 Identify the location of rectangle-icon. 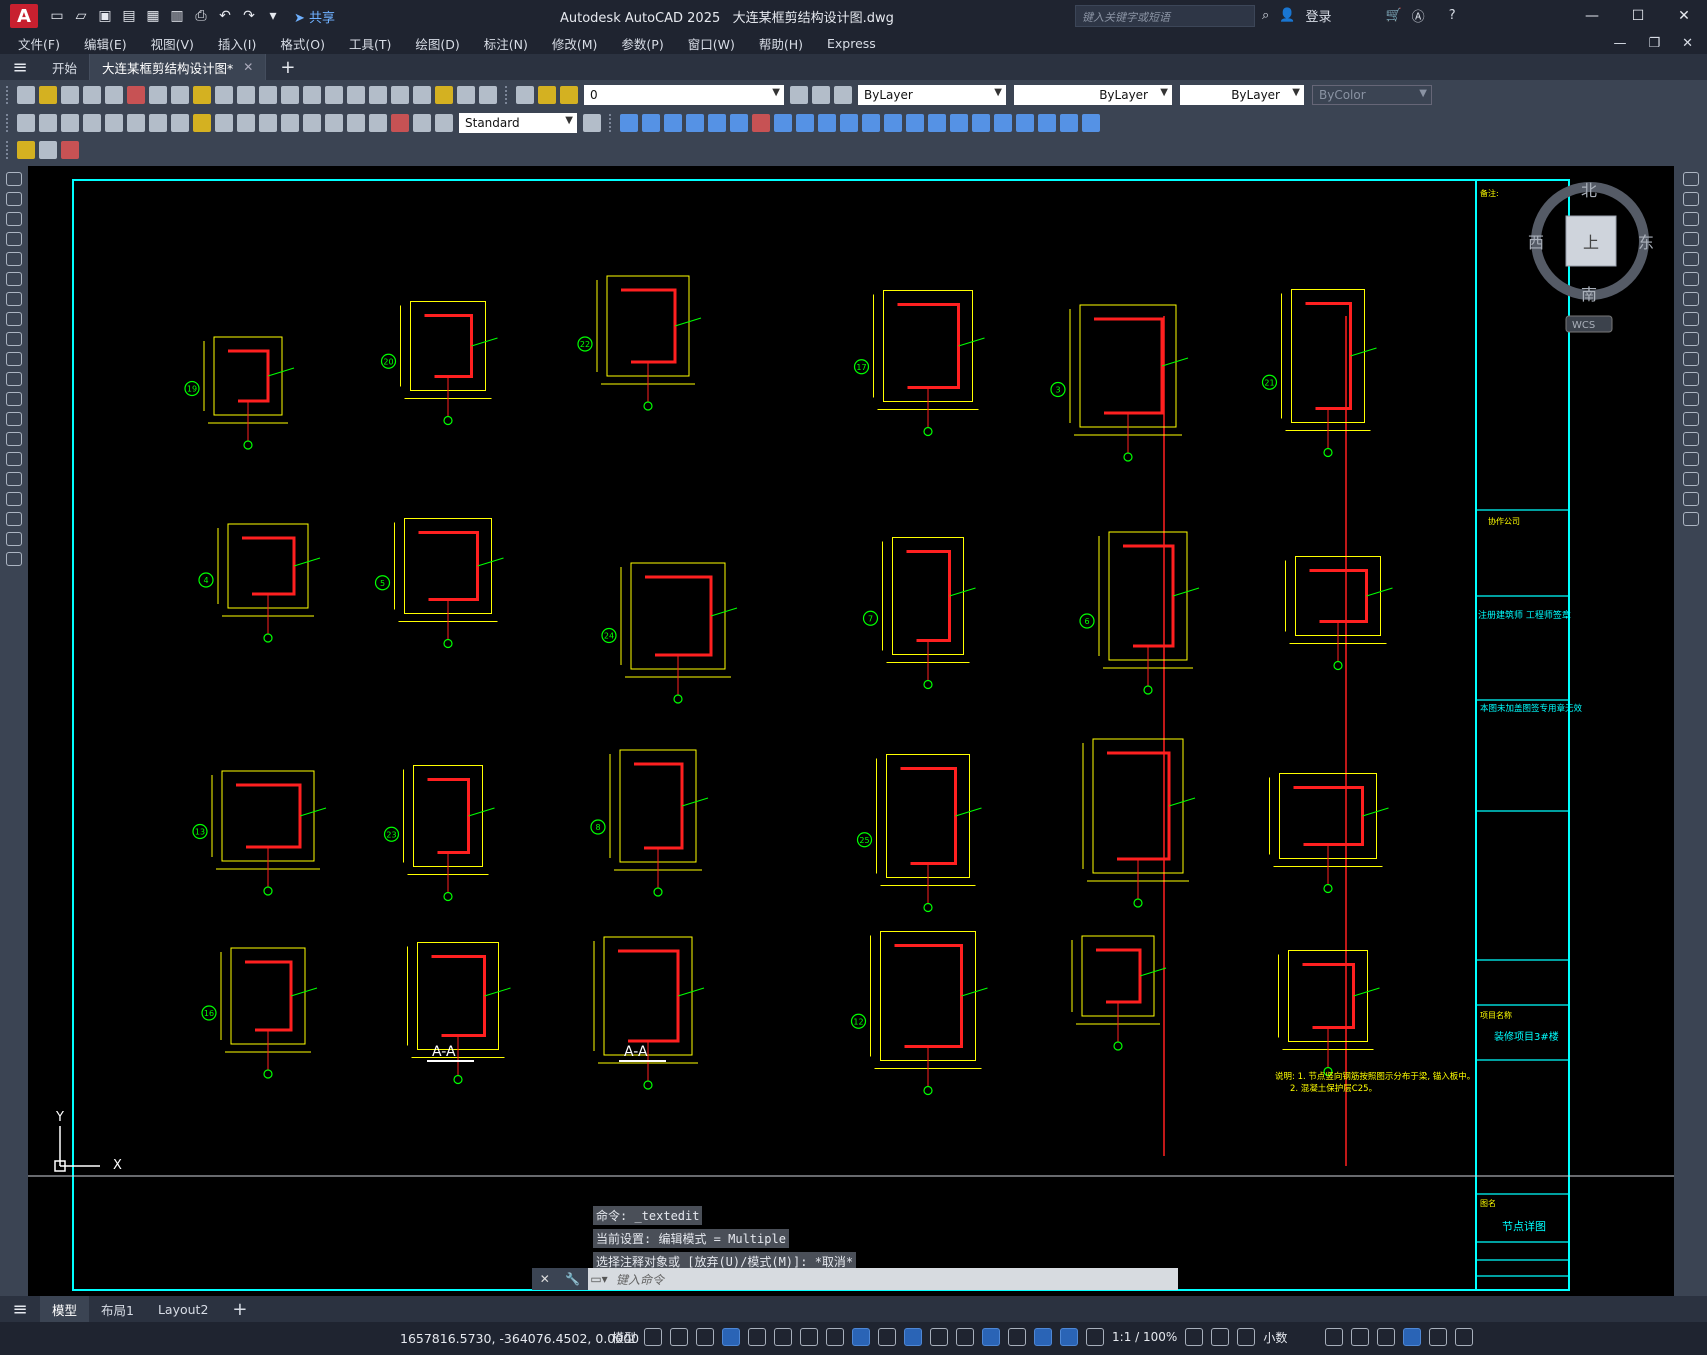
(14, 259).